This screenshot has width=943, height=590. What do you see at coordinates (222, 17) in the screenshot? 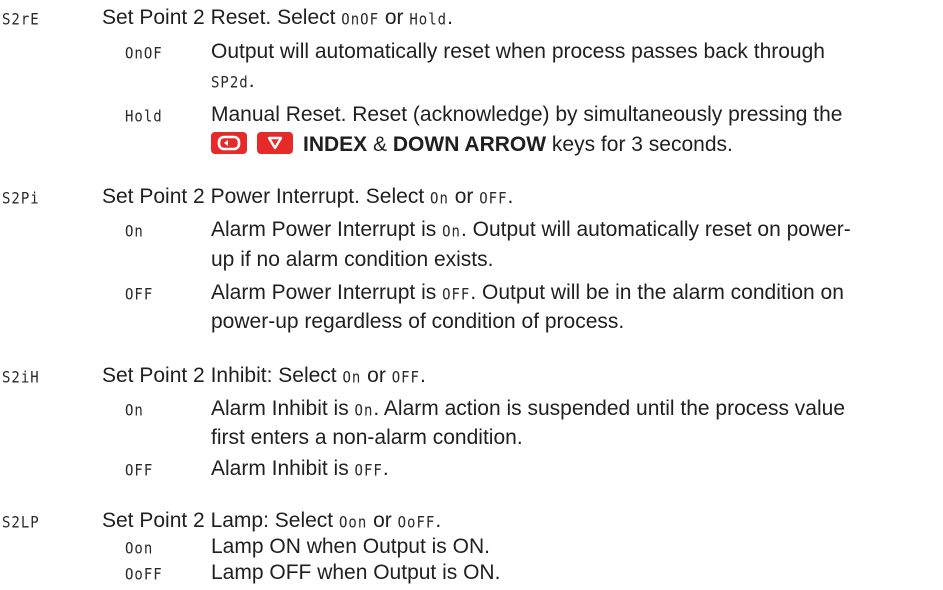
I see `title-text: Set Point 2 Reset. Select` at bounding box center [222, 17].